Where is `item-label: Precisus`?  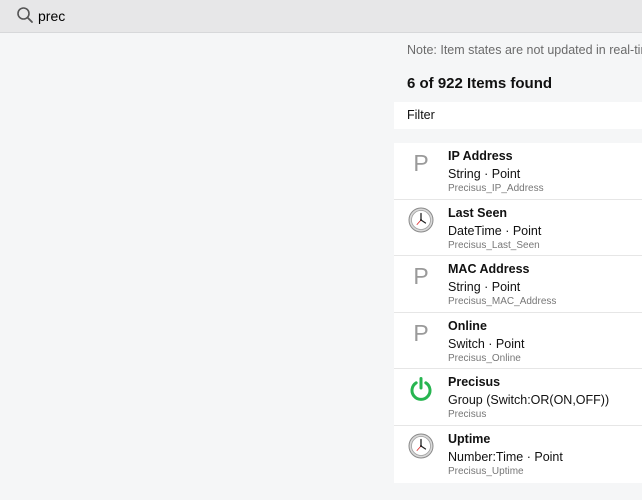
item-label: Precisus is located at coordinates (474, 382).